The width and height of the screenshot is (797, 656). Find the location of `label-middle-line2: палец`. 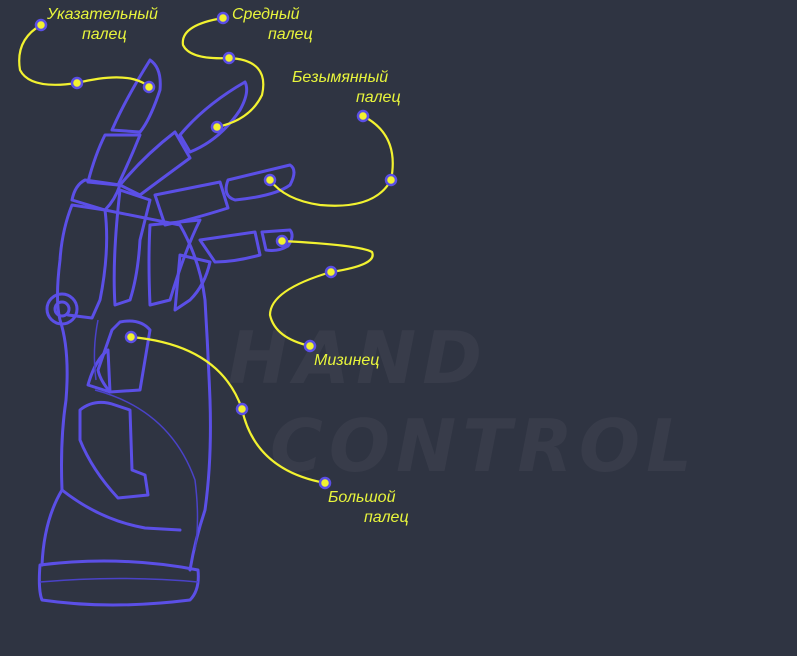

label-middle-line2: палец is located at coordinates (290, 34).